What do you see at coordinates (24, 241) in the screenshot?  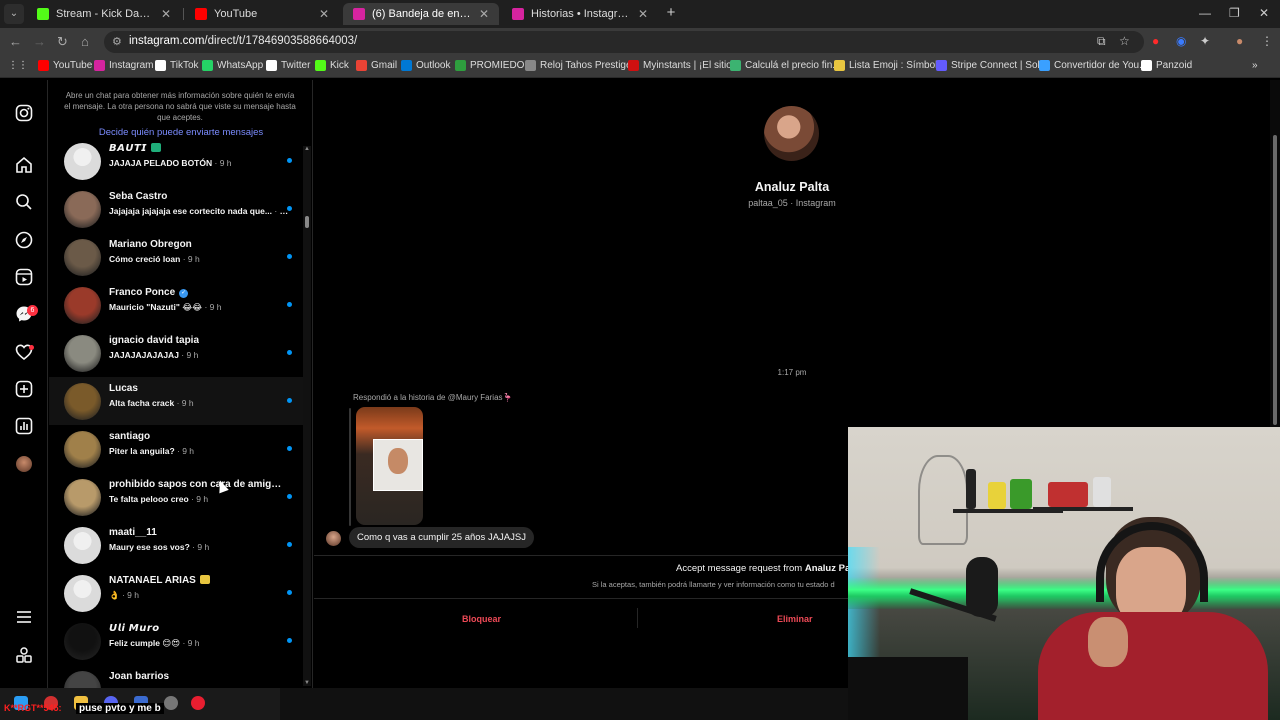 I see `explore-icon` at bounding box center [24, 241].